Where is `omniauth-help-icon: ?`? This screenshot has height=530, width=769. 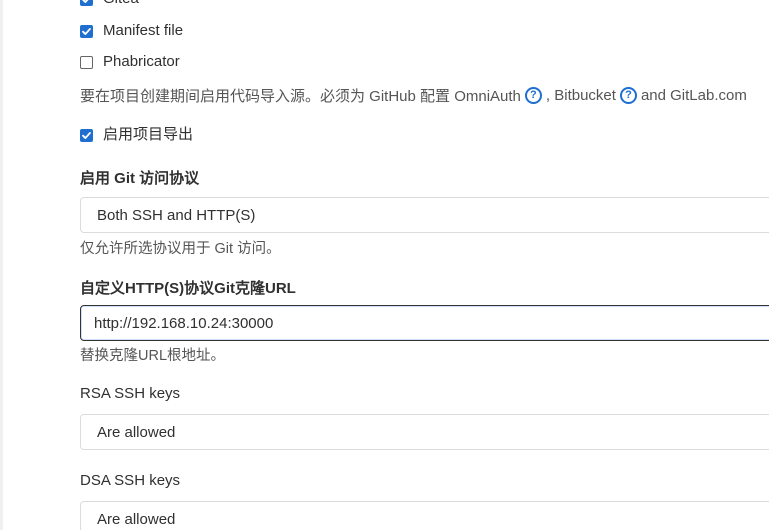
omniauth-help-icon: ? is located at coordinates (533, 95).